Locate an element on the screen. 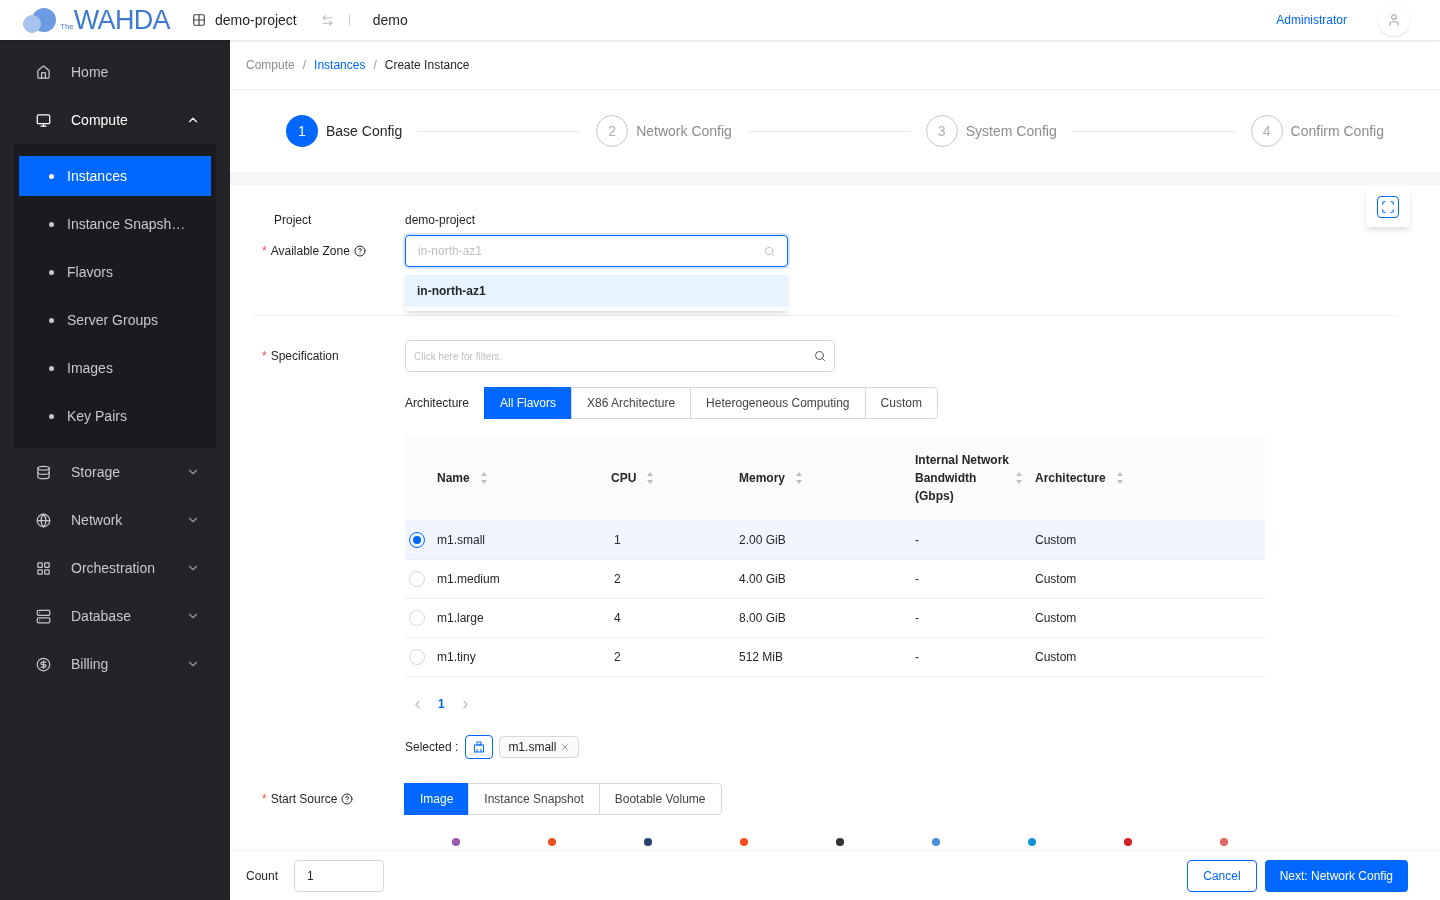  table-row: m1.tiny 2 512 MiB - Custom is located at coordinates (835, 657).